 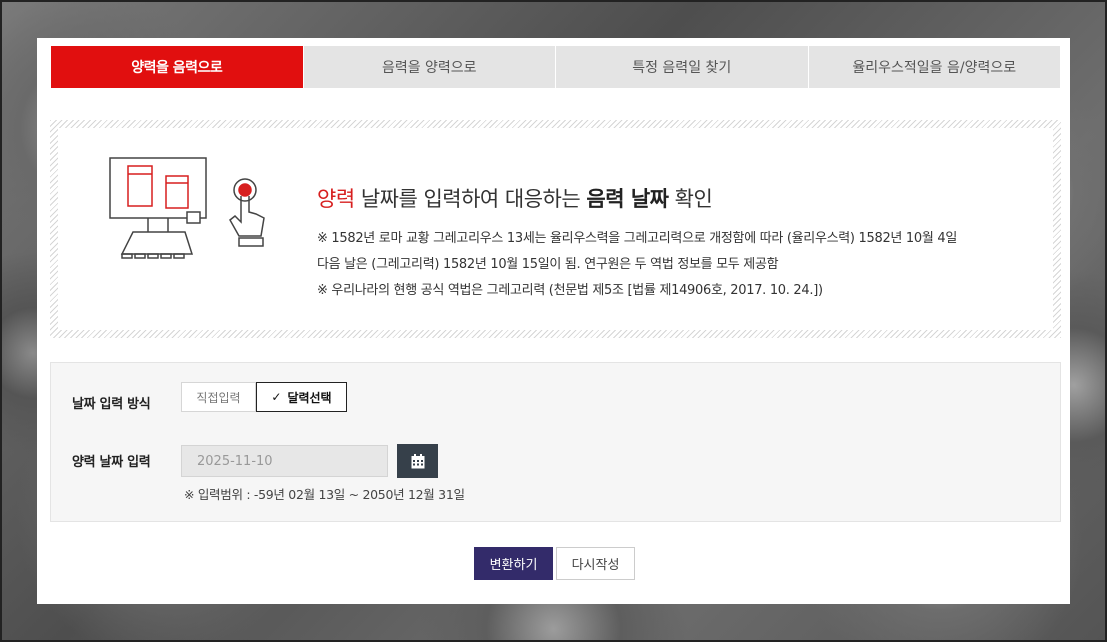 What do you see at coordinates (187, 208) in the screenshot?
I see `computer-touch-illustration-icon` at bounding box center [187, 208].